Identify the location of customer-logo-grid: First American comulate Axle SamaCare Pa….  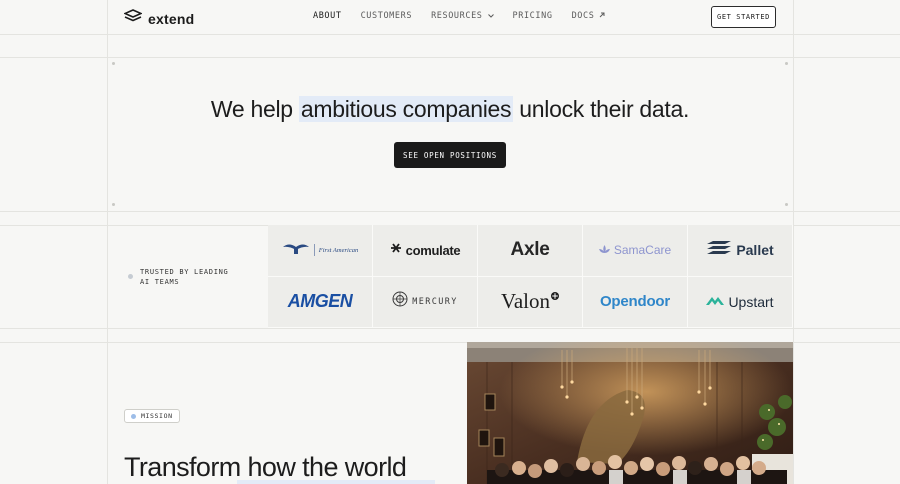
(530, 276).